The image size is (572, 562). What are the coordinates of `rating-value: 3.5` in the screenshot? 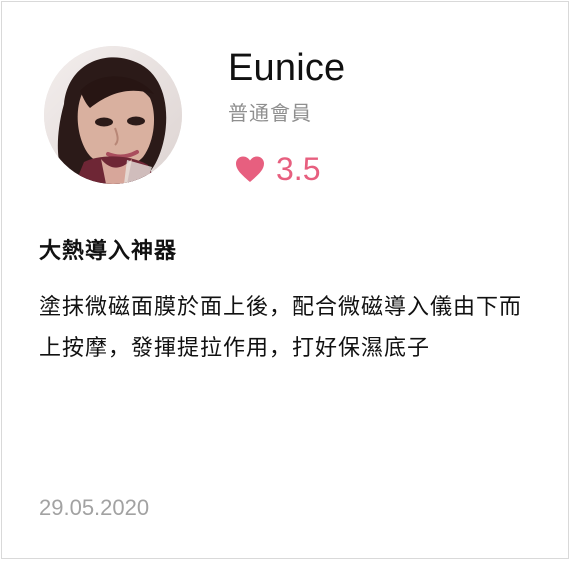 It's located at (298, 169).